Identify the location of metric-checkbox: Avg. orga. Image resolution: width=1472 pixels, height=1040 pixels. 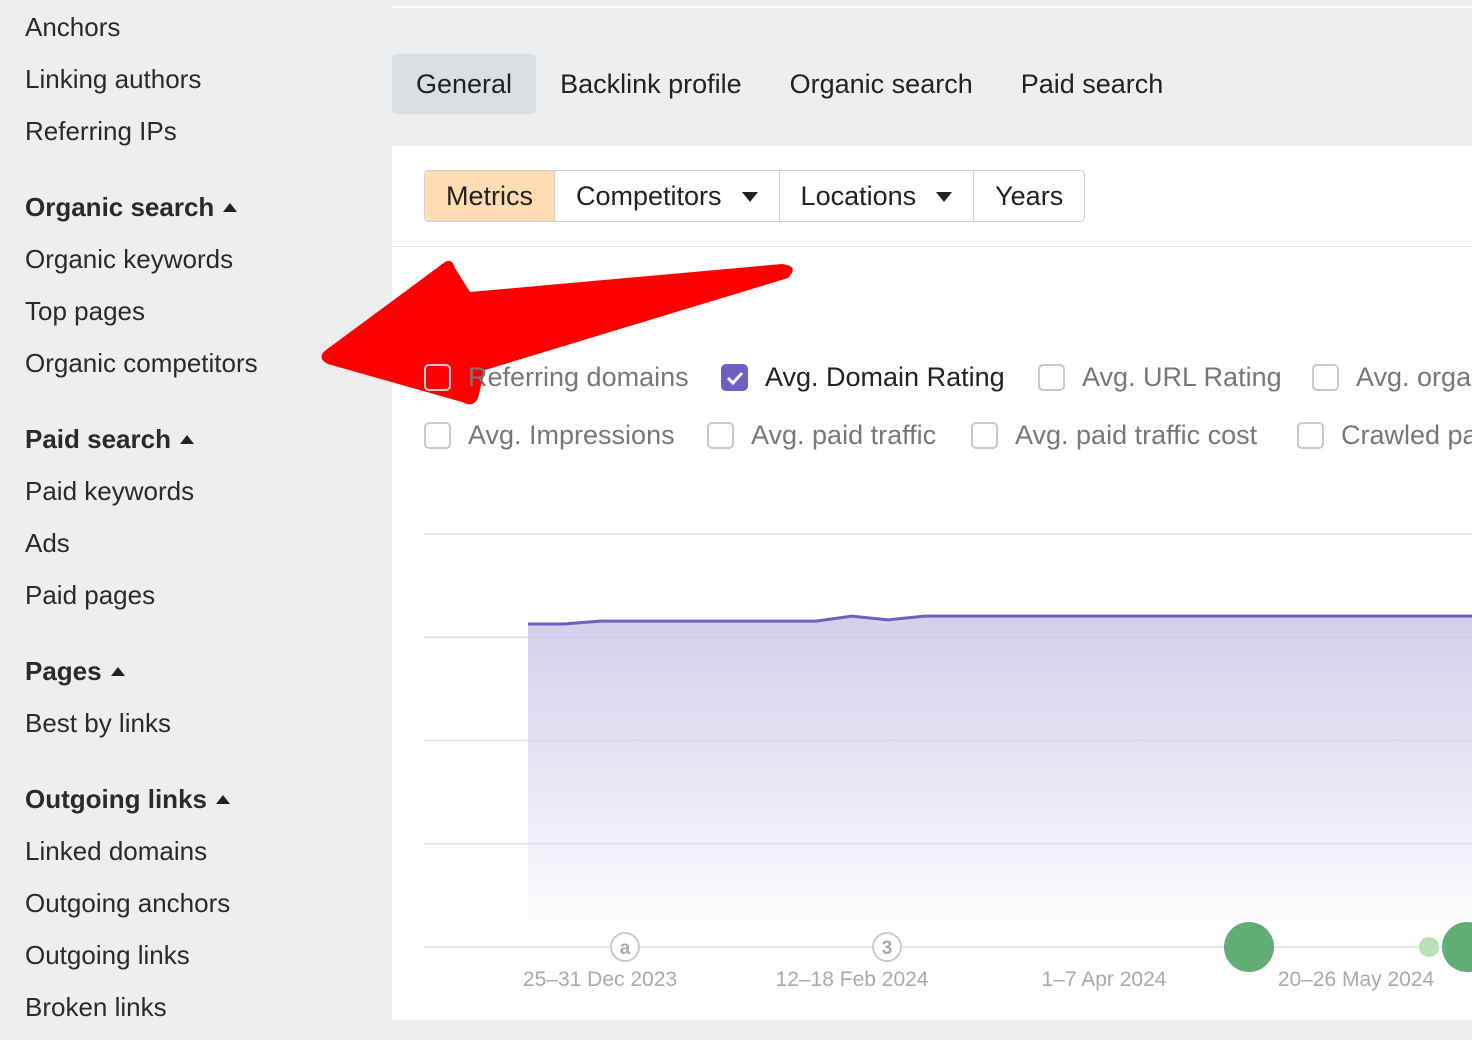
(1391, 377).